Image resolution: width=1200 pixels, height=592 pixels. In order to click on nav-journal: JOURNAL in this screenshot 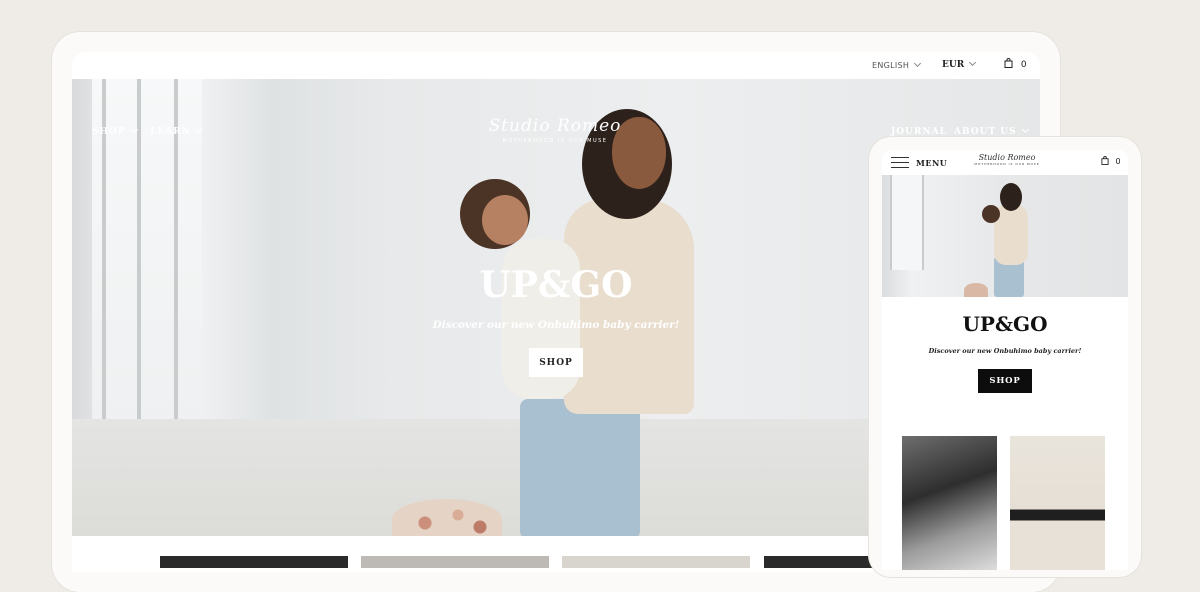, I will do `click(919, 132)`.